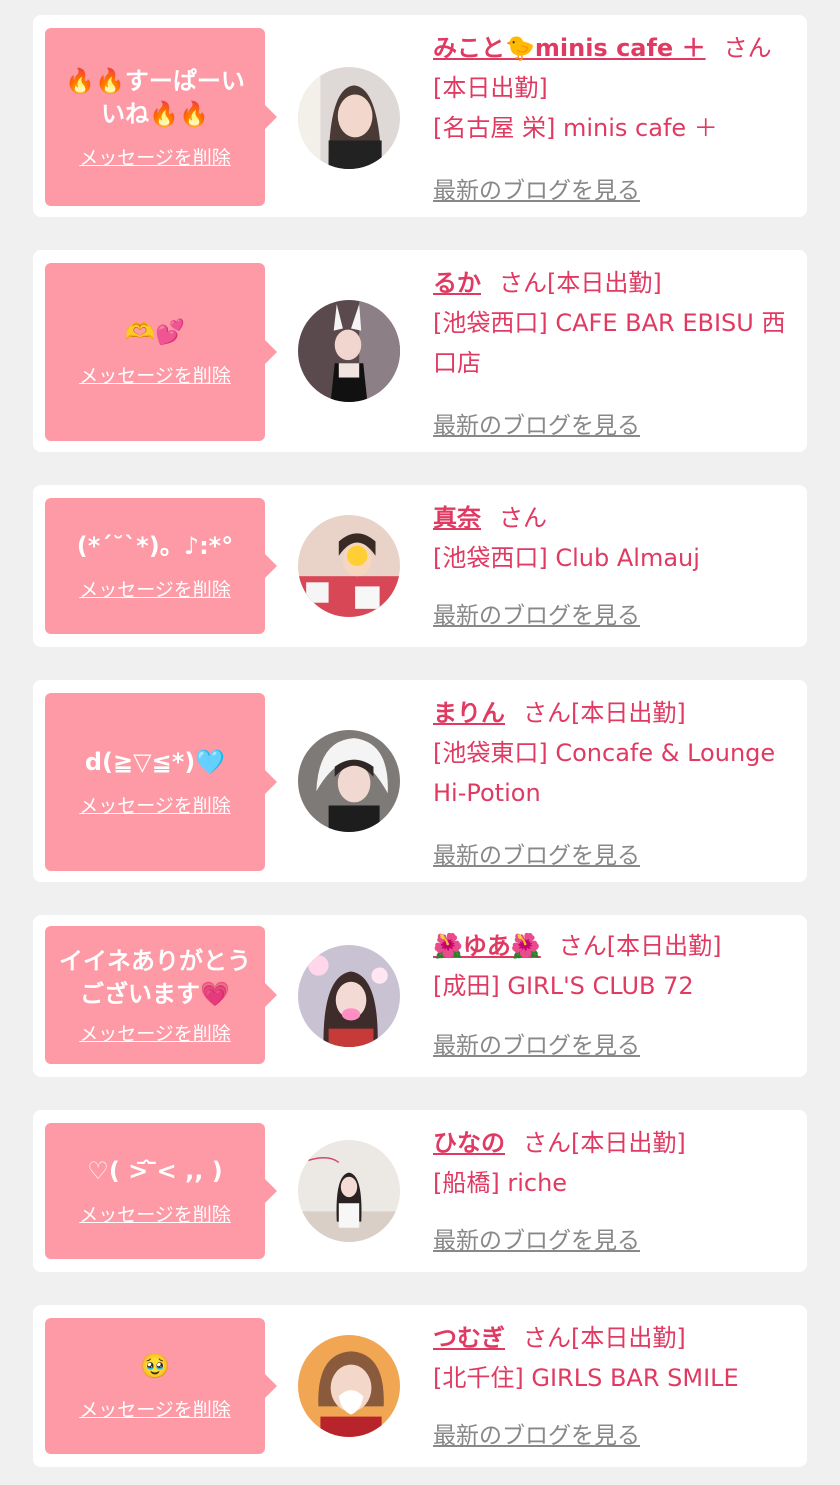 This screenshot has height=1485, width=840. I want to click on cast-name-link: るか, so click(457, 283).